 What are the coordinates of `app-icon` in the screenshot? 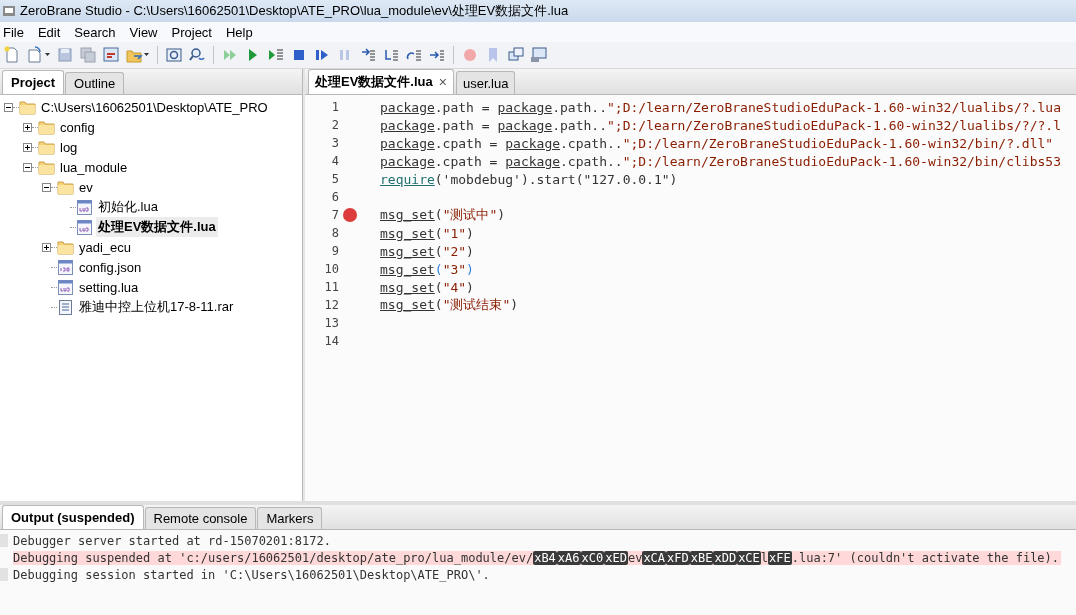 It's located at (9, 11).